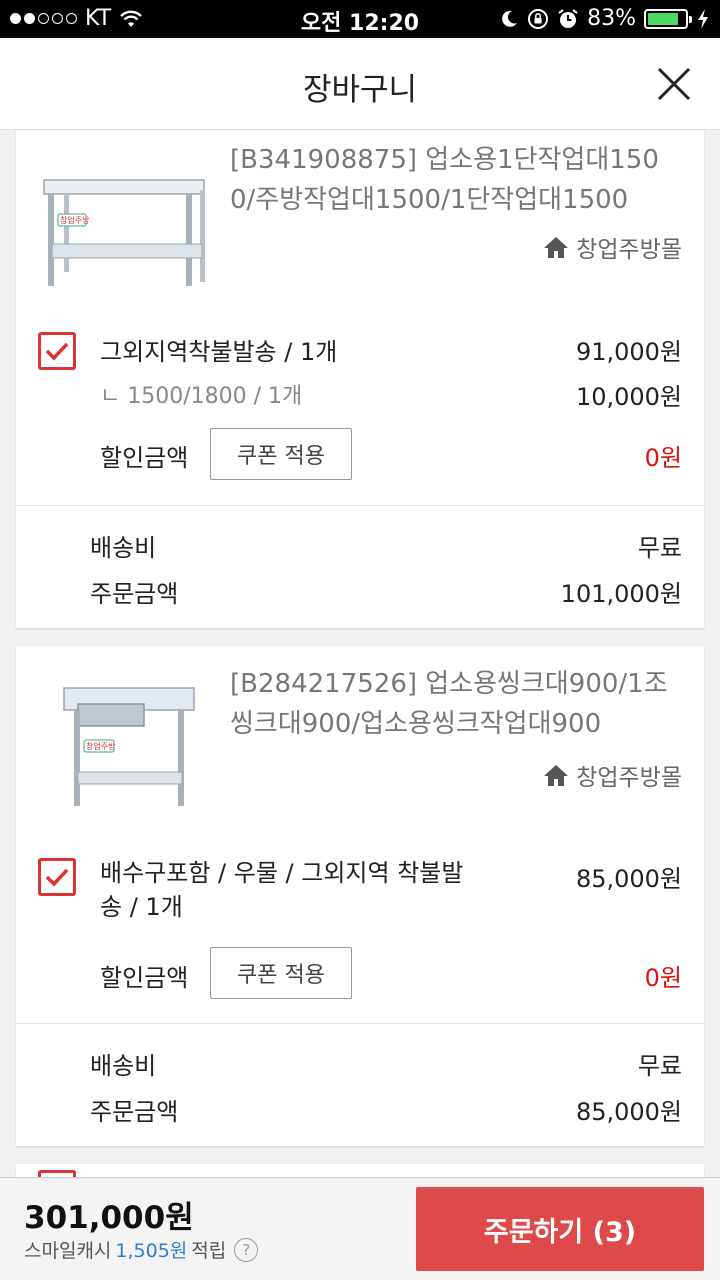 The height and width of the screenshot is (1280, 720). What do you see at coordinates (674, 84) in the screenshot?
I see `close-icon` at bounding box center [674, 84].